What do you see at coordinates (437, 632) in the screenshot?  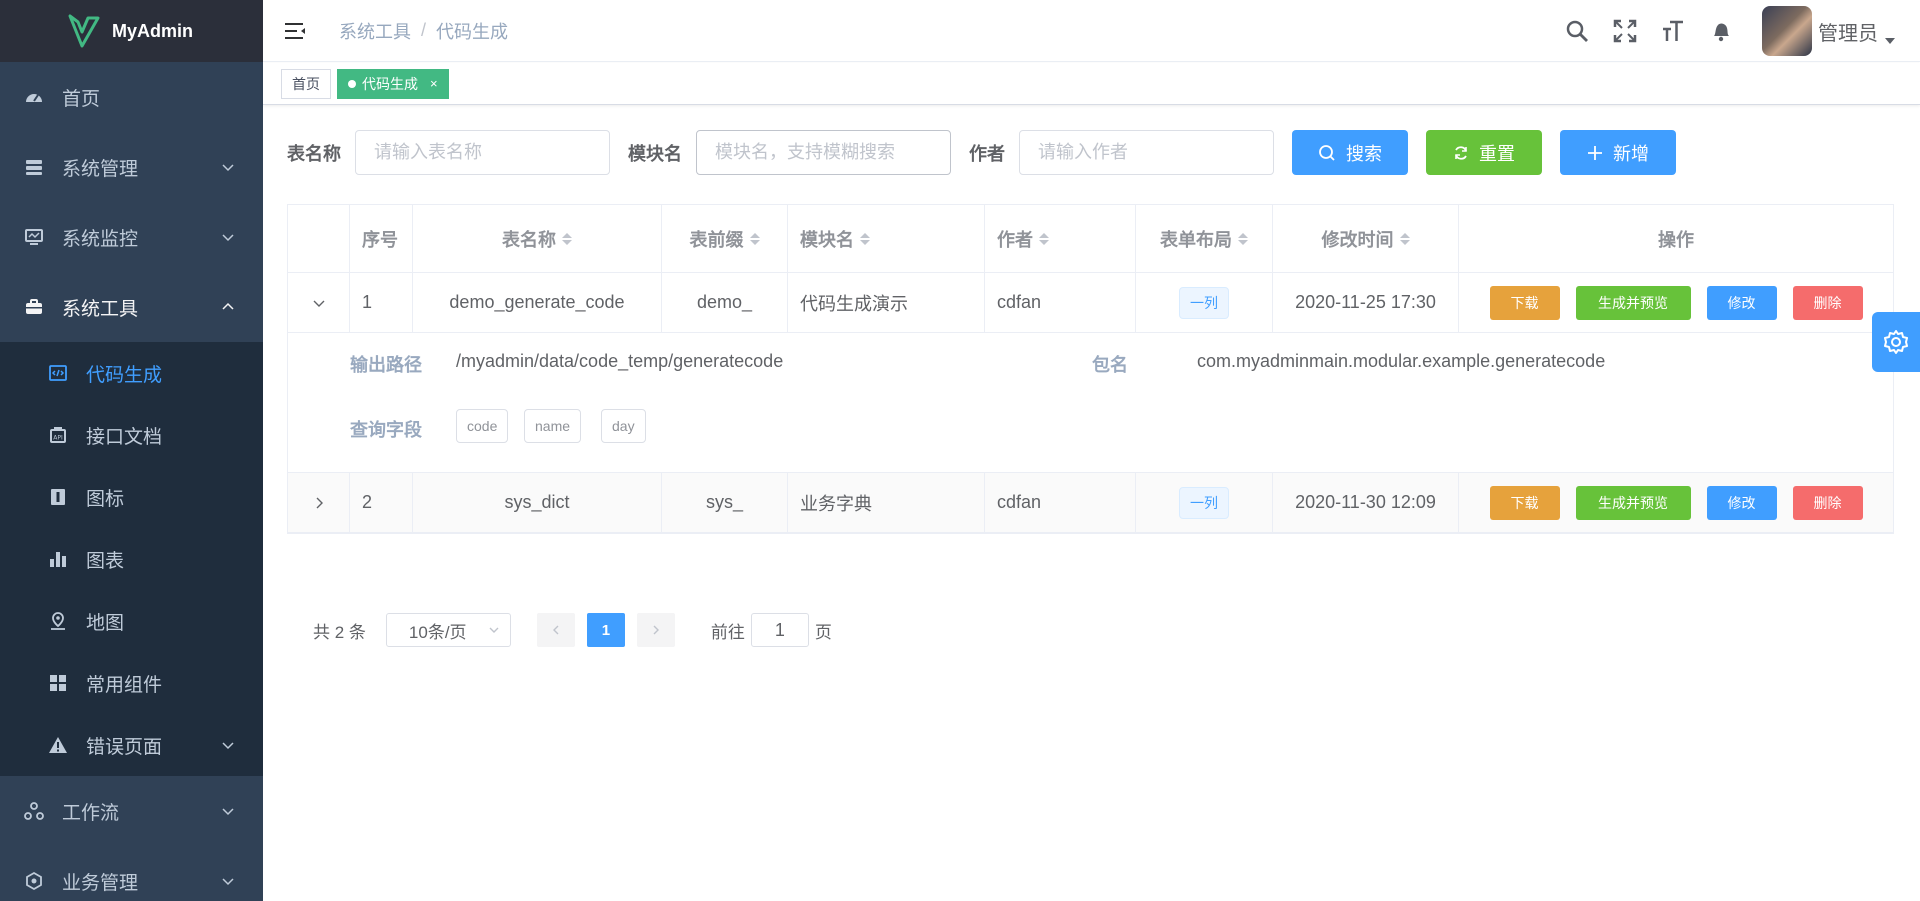 I see `page-size-value: 10条/页` at bounding box center [437, 632].